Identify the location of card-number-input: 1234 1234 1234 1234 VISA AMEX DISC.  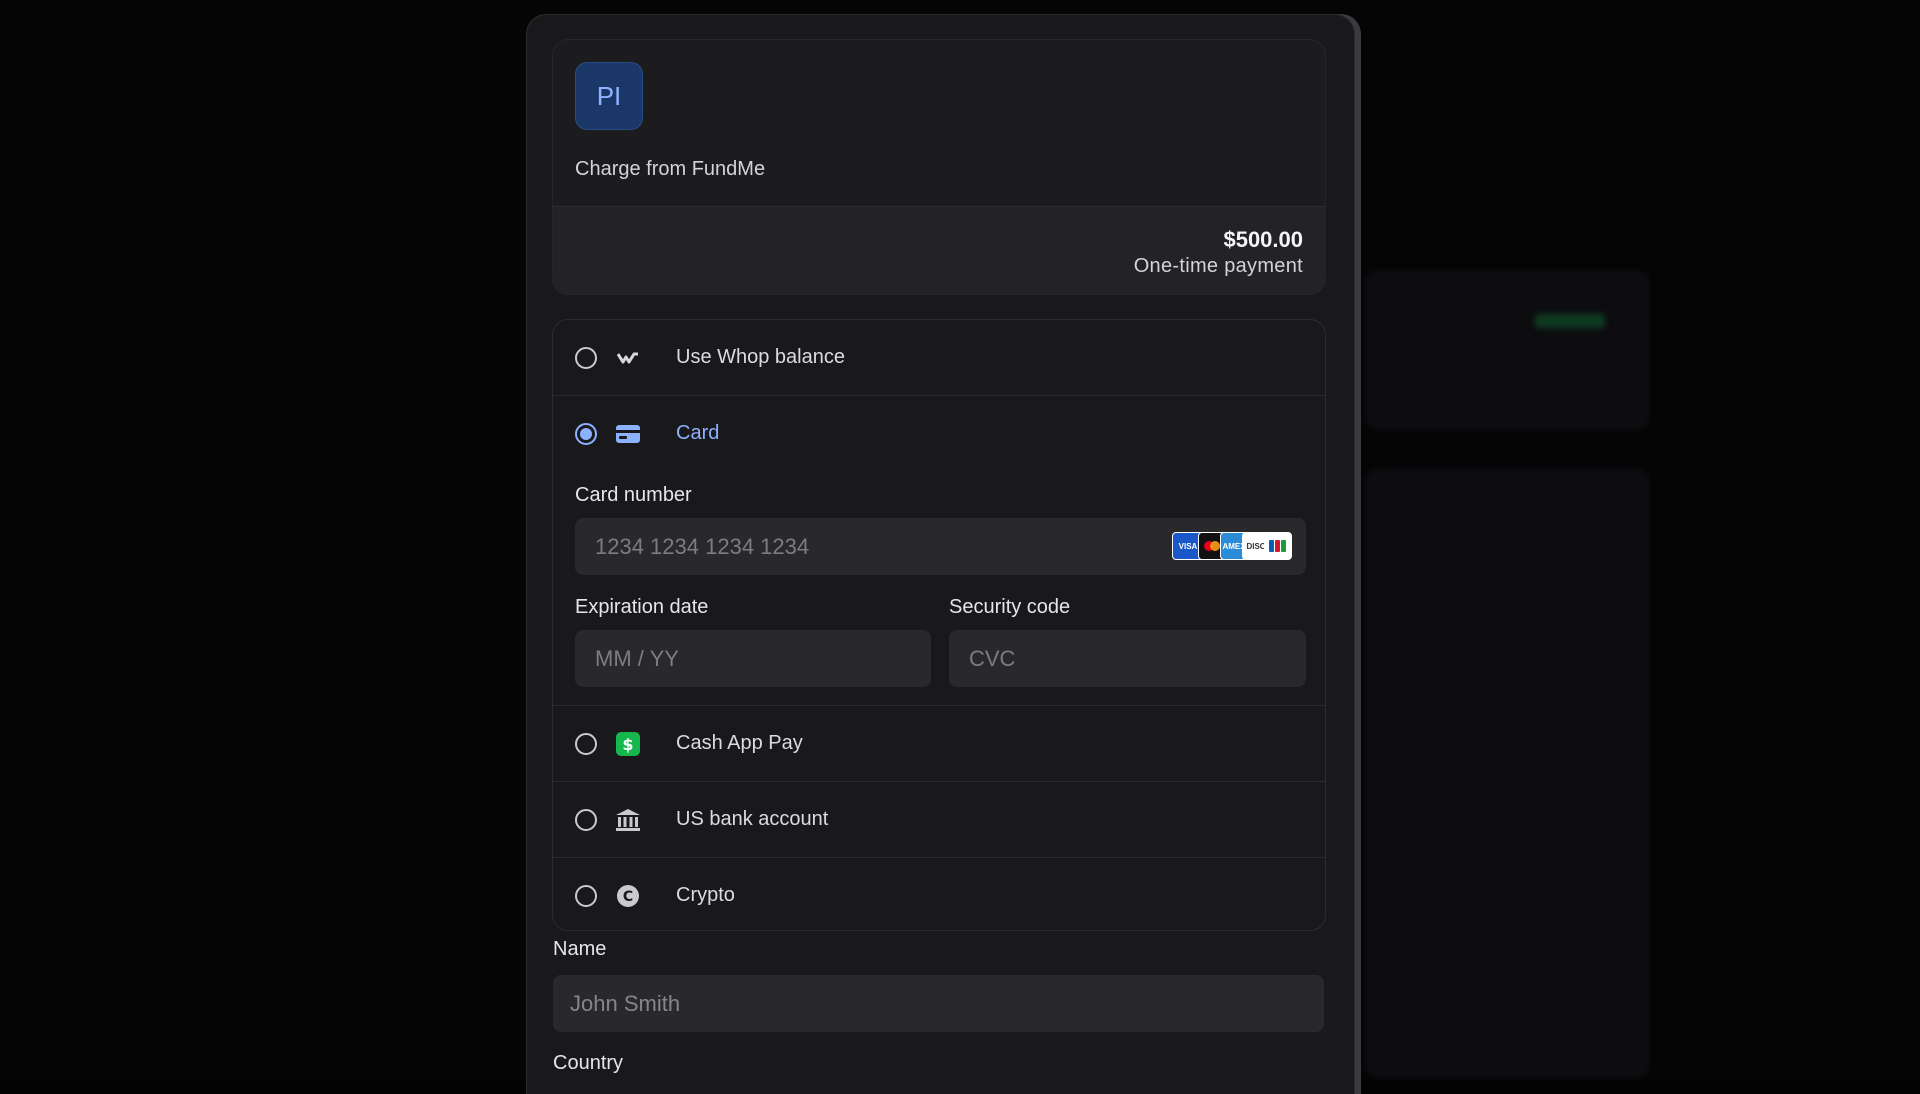
(940, 546).